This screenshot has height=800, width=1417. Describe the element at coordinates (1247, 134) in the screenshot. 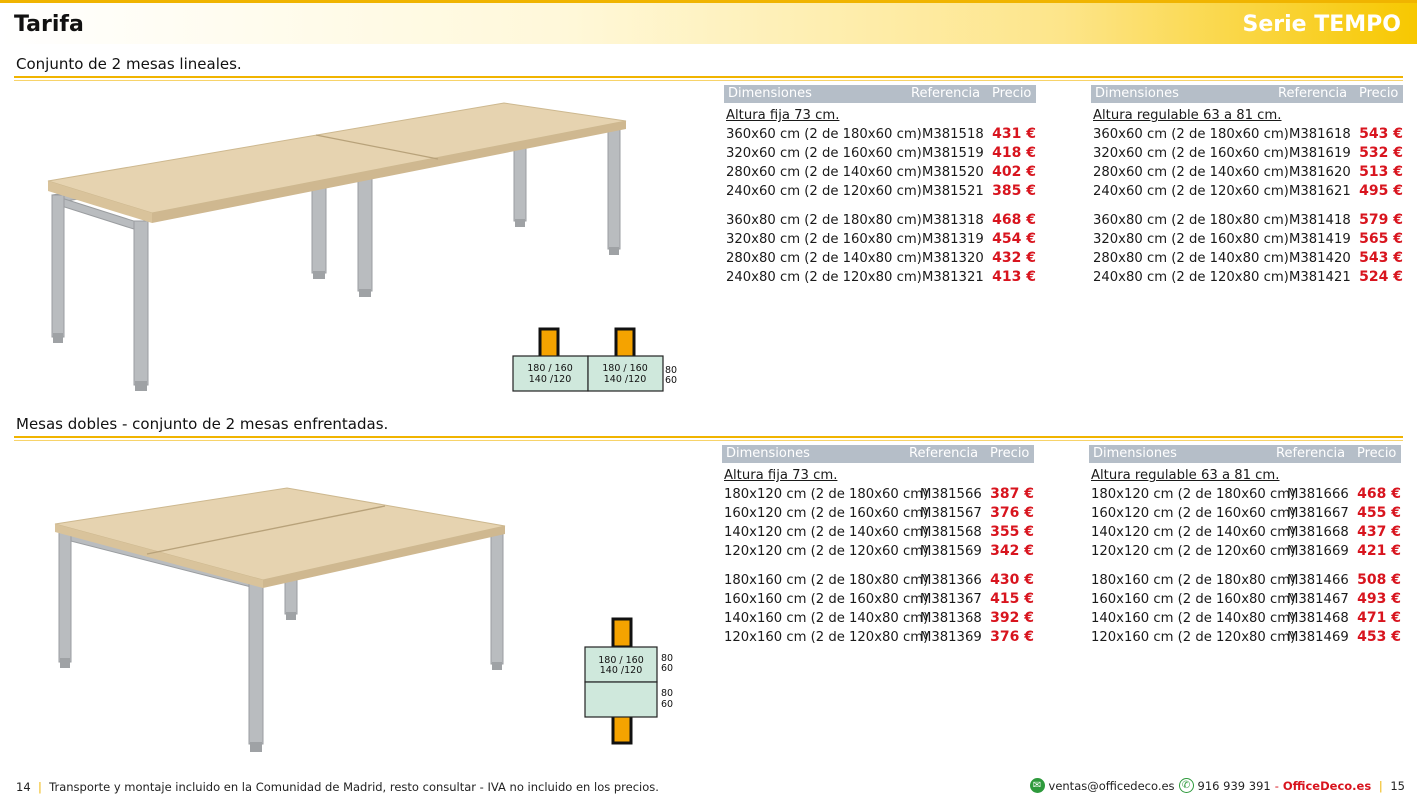

I see `table-row: 360x60 cm (2 de 180x60 cm) M381618 543 €` at that location.